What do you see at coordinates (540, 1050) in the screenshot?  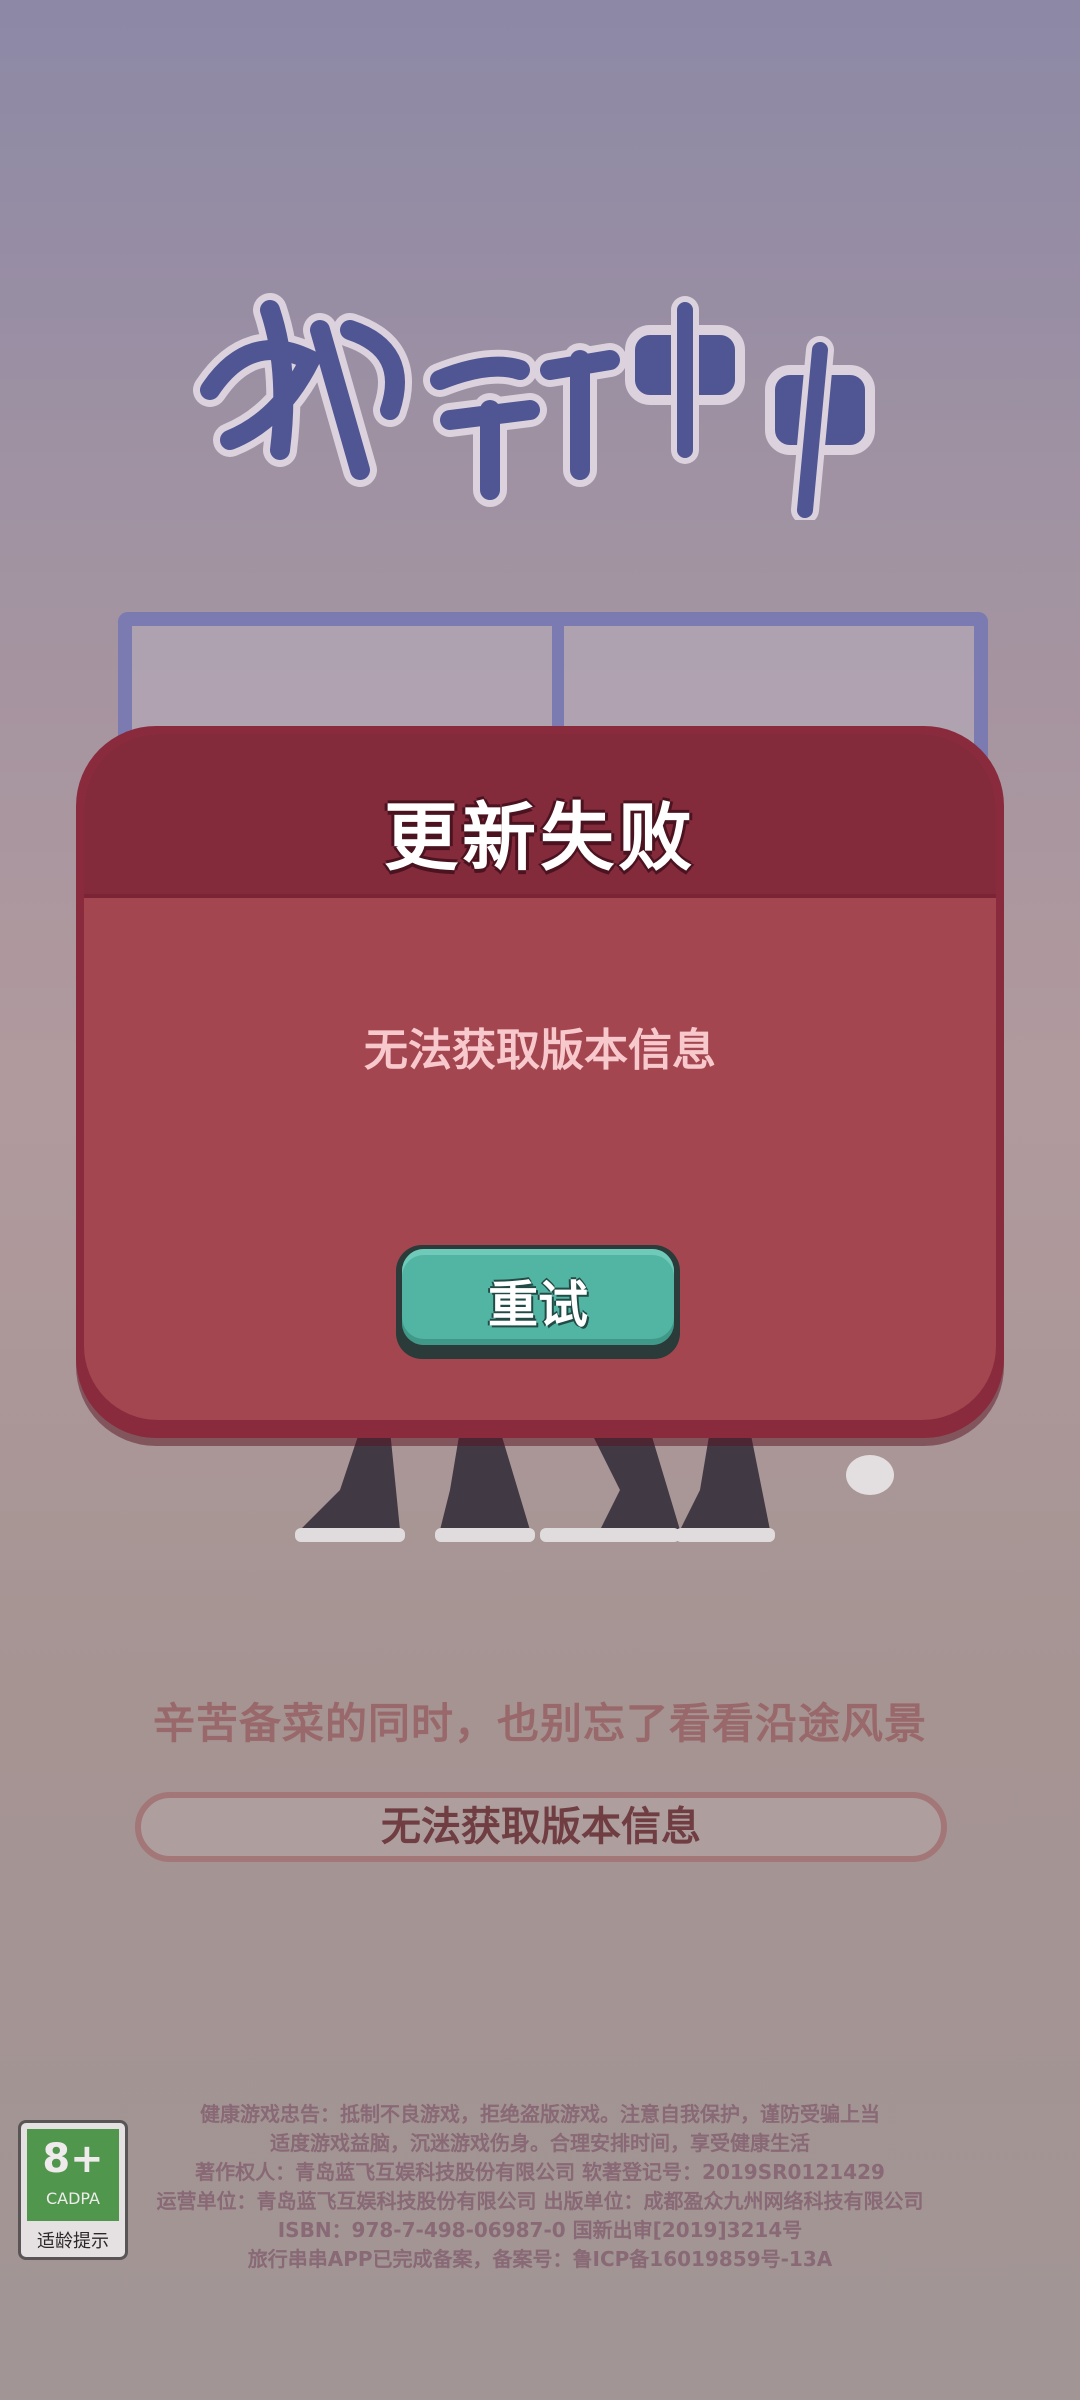 I see `dialog-message: 无法获取版本信息` at bounding box center [540, 1050].